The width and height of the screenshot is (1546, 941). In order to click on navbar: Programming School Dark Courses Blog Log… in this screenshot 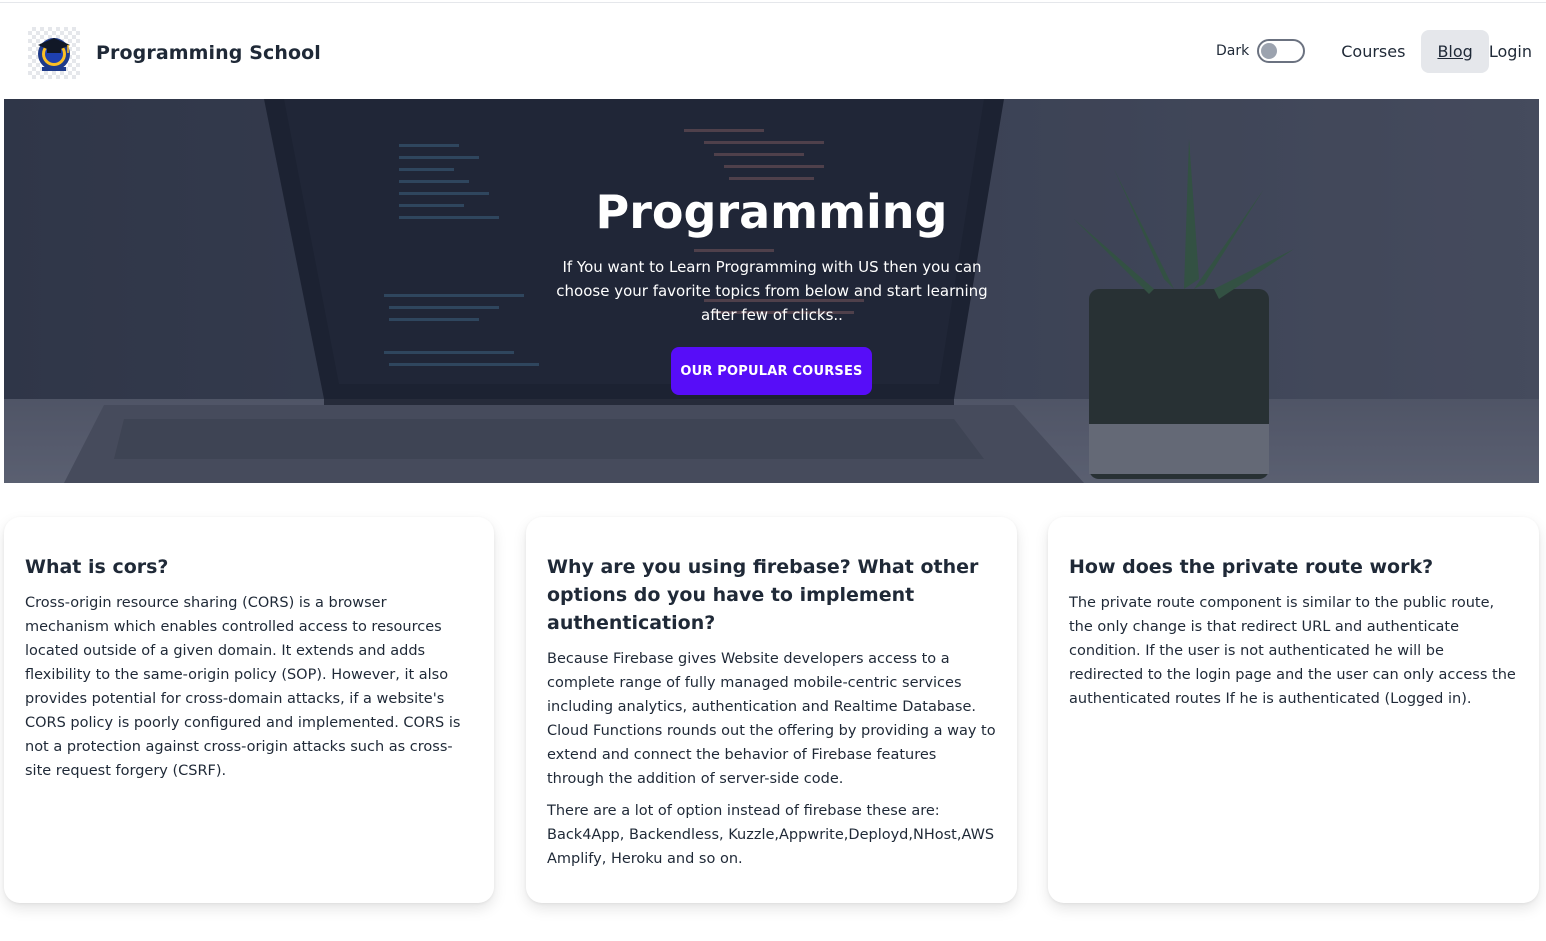, I will do `click(773, 51)`.